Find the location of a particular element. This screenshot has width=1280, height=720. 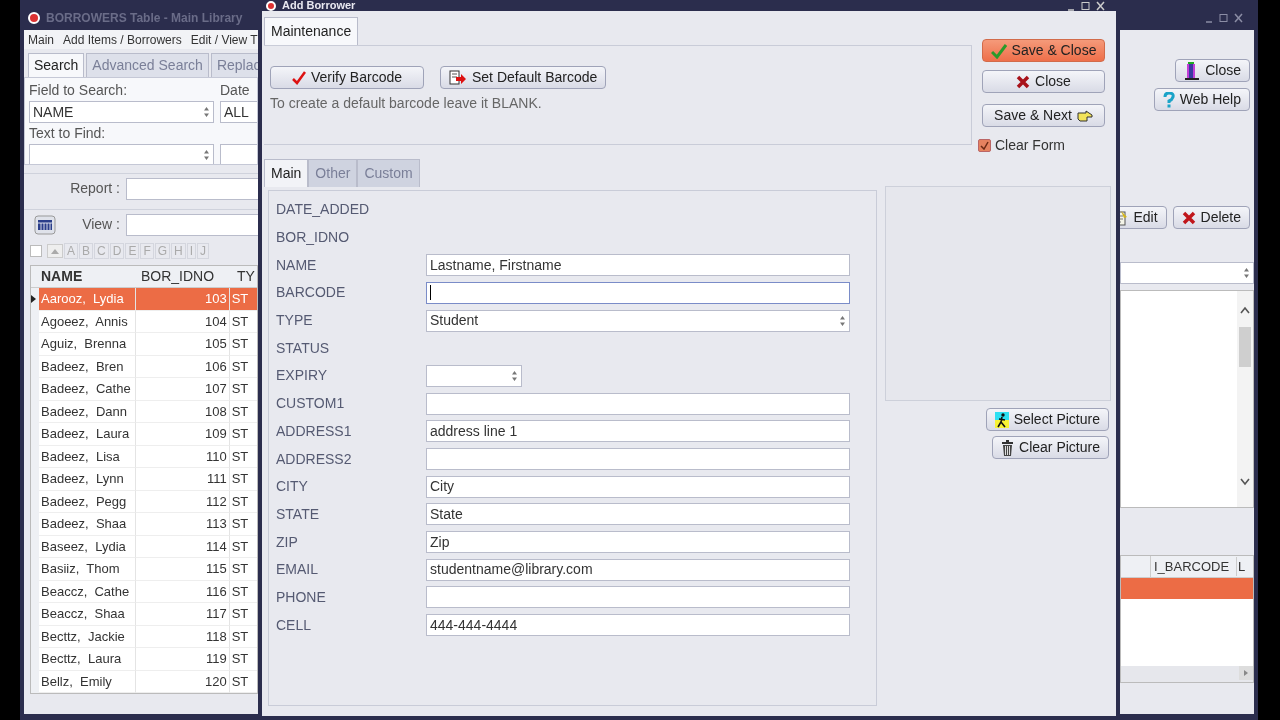

table-cell: 107 is located at coordinates (183, 389).